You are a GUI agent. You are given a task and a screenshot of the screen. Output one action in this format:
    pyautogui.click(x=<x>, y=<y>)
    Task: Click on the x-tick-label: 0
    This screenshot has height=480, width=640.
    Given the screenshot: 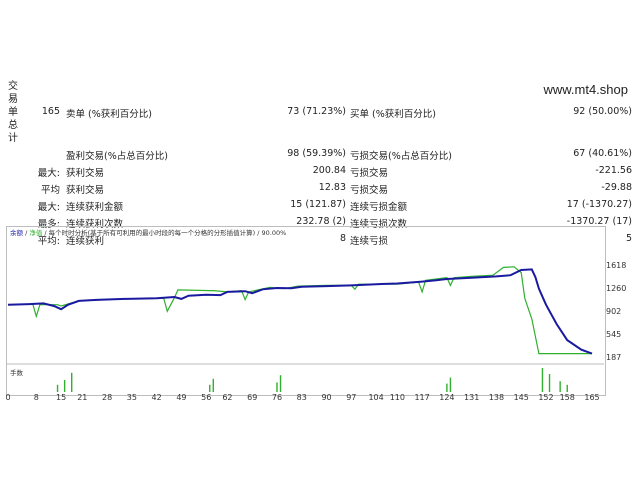 What is the action you would take?
    pyautogui.click(x=7, y=397)
    